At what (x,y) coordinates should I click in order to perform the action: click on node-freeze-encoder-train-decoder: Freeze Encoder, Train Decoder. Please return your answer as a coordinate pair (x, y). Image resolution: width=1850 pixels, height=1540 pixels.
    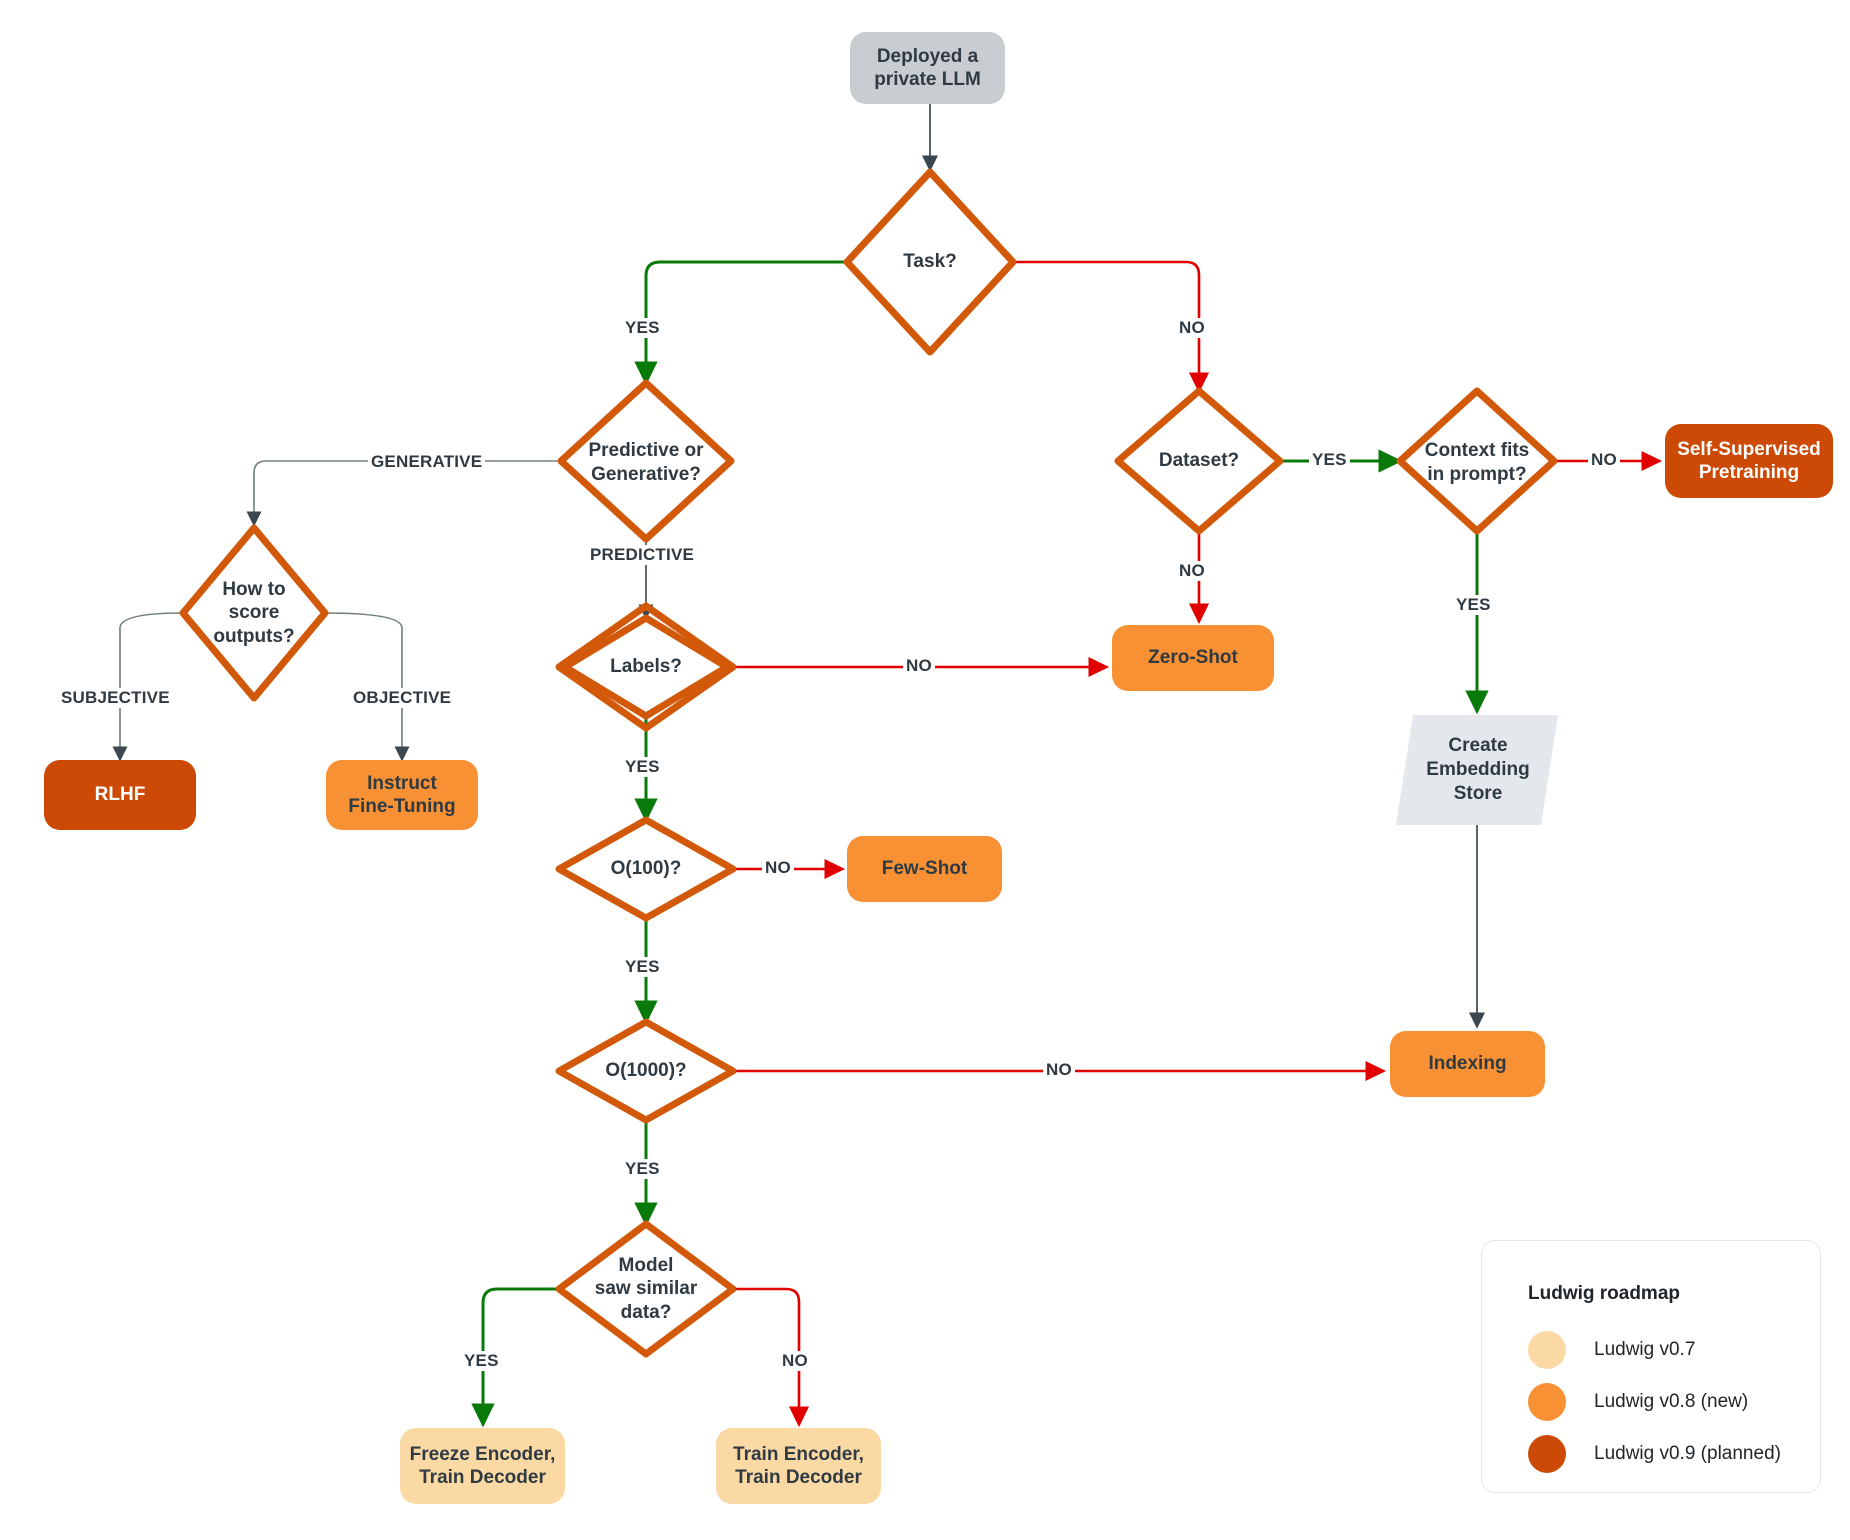
    Looking at the image, I should click on (482, 1466).